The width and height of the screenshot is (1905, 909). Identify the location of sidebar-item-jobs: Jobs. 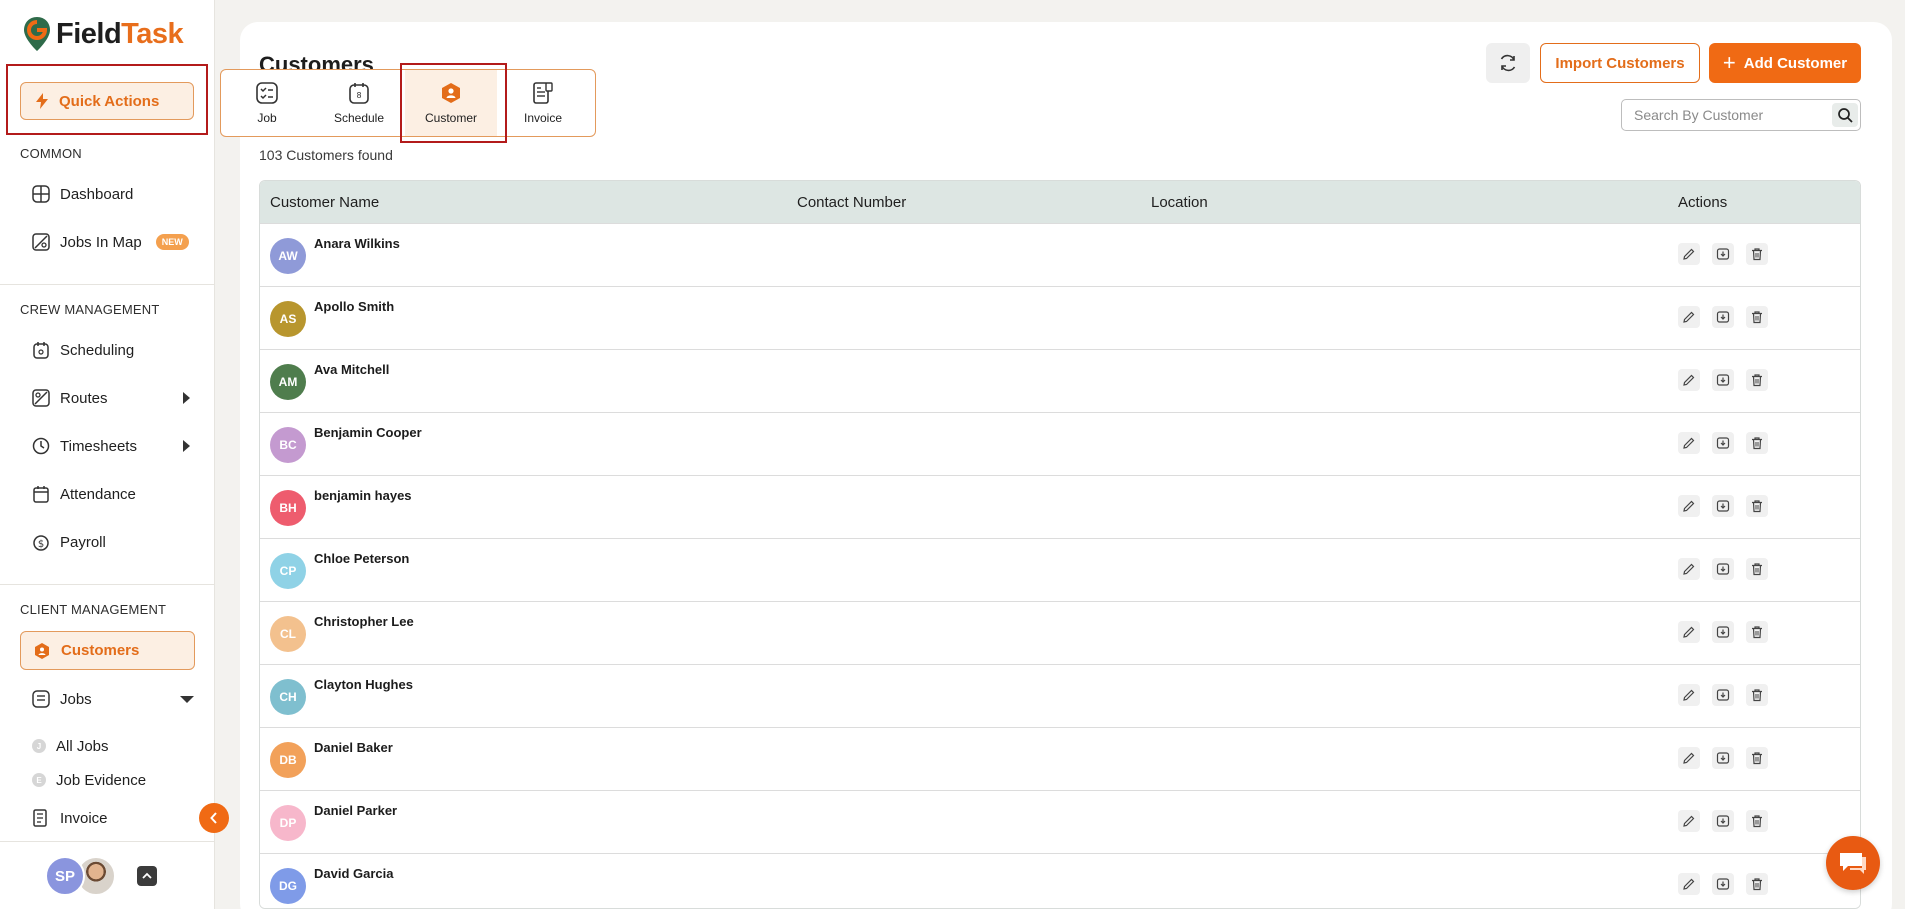
(108, 699).